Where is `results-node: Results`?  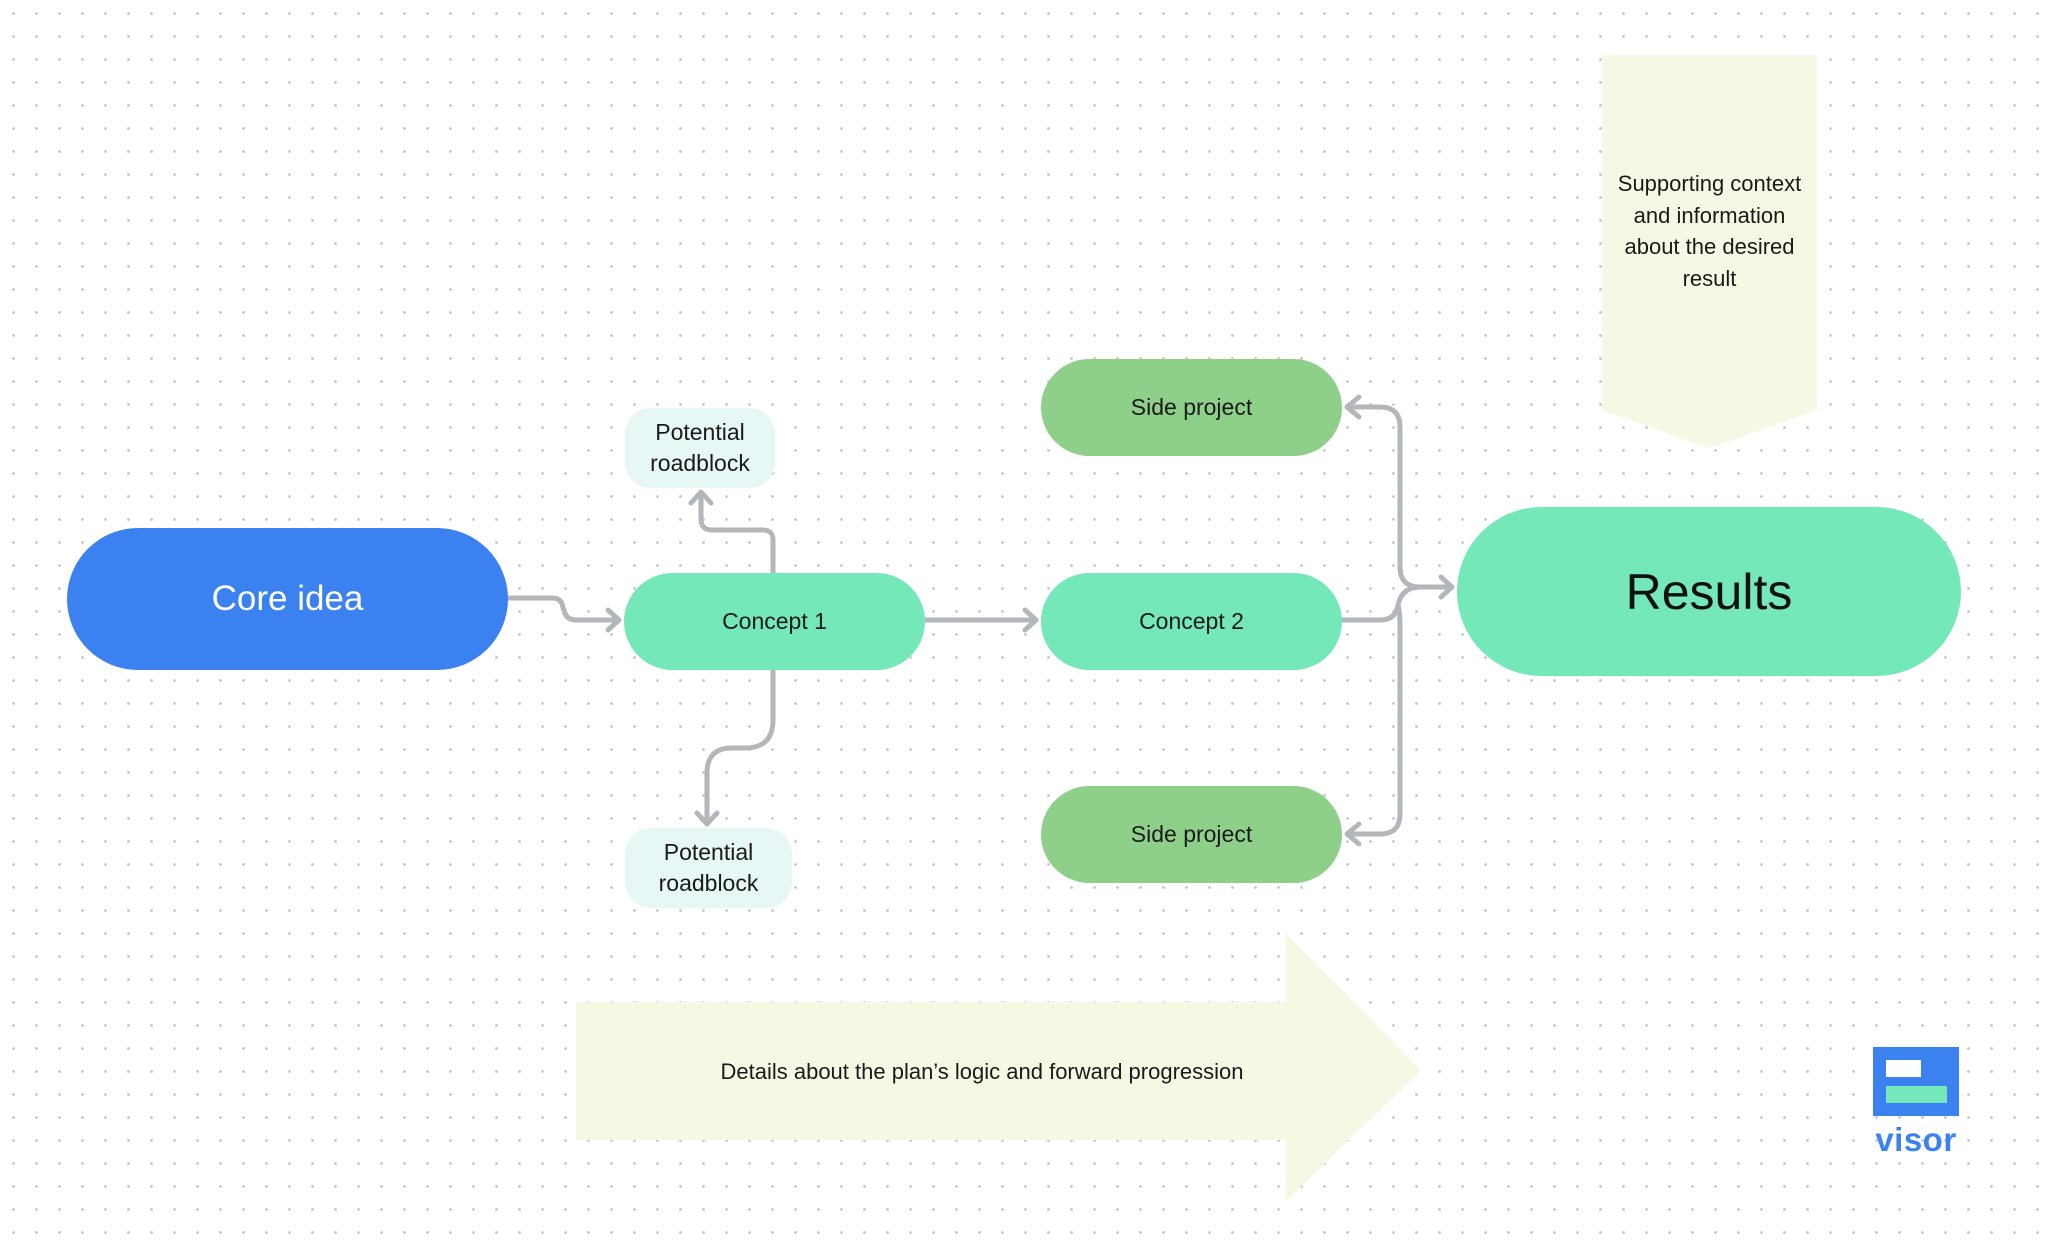
results-node: Results is located at coordinates (1709, 591).